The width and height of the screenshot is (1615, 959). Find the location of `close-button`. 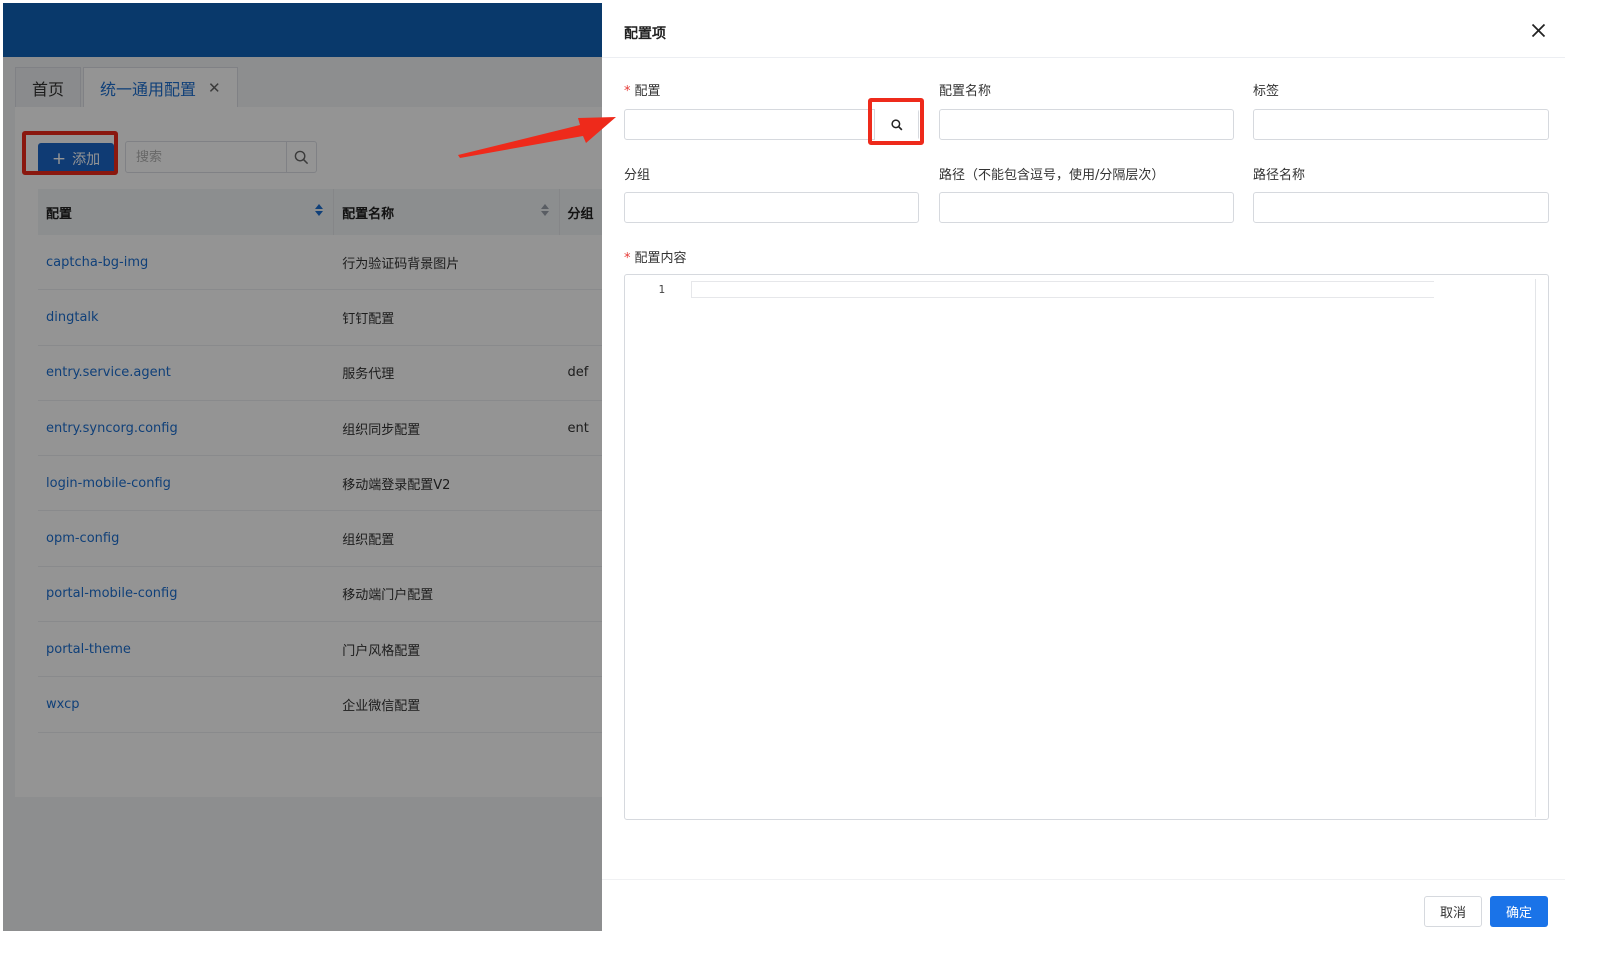

close-button is located at coordinates (1538, 30).